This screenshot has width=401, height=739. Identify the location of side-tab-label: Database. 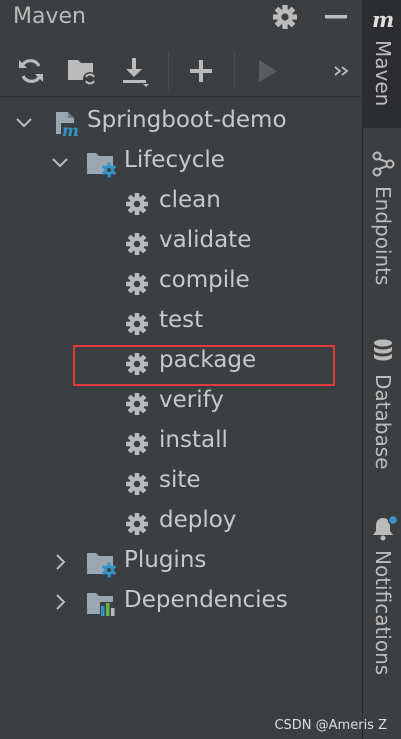
(383, 422).